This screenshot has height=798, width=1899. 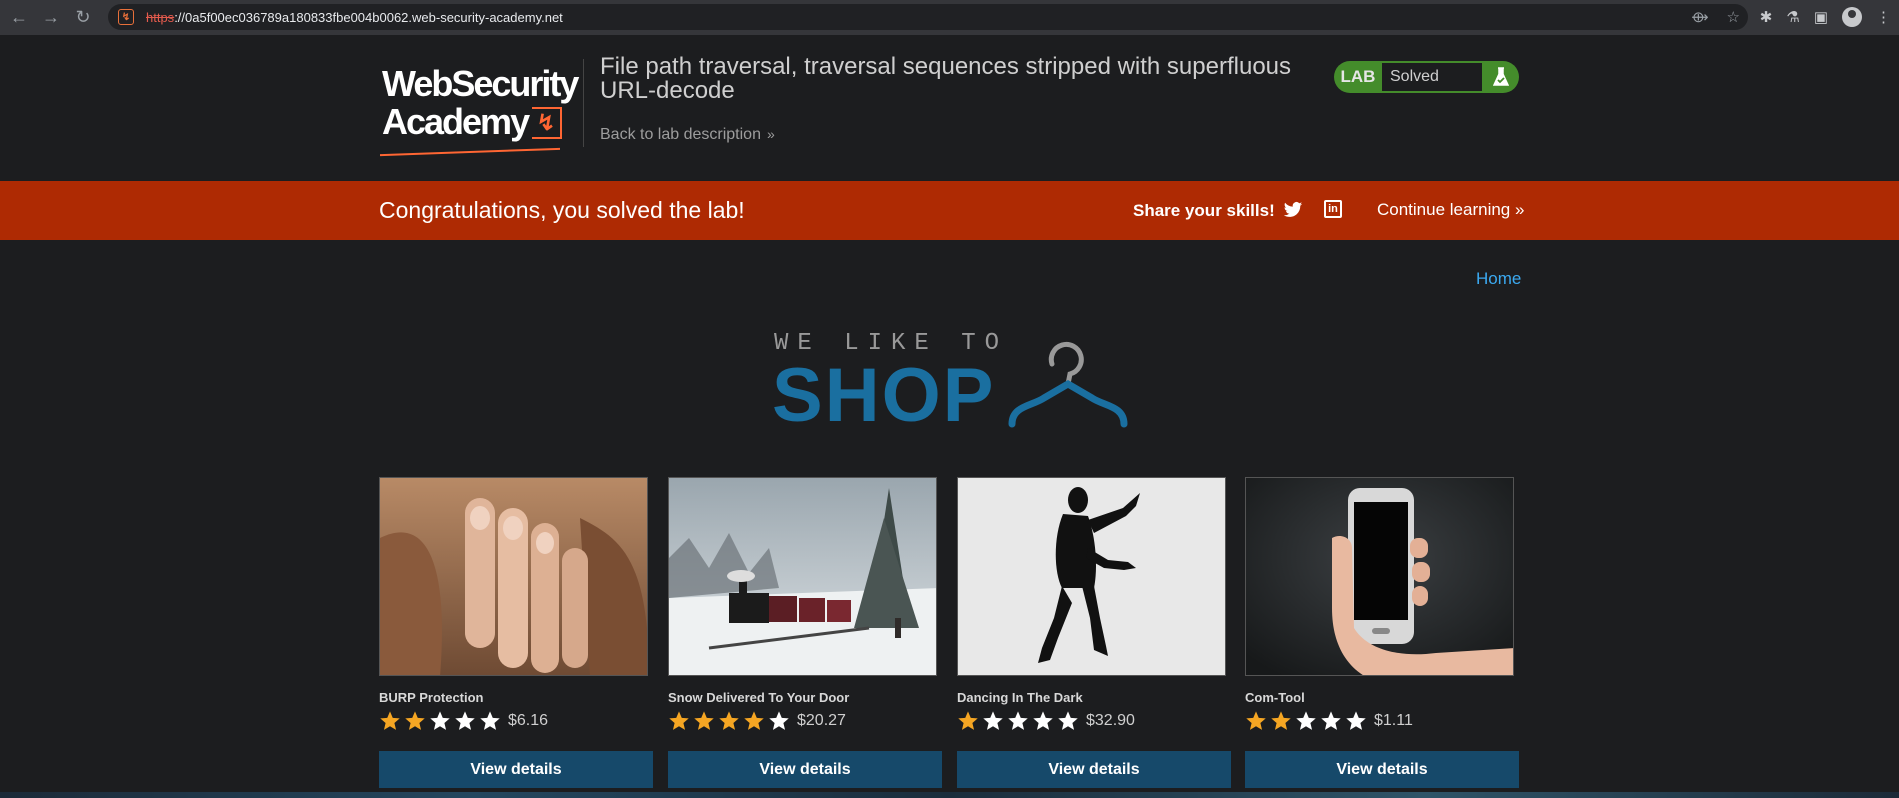 What do you see at coordinates (470, 152) in the screenshot?
I see `logo-underline` at bounding box center [470, 152].